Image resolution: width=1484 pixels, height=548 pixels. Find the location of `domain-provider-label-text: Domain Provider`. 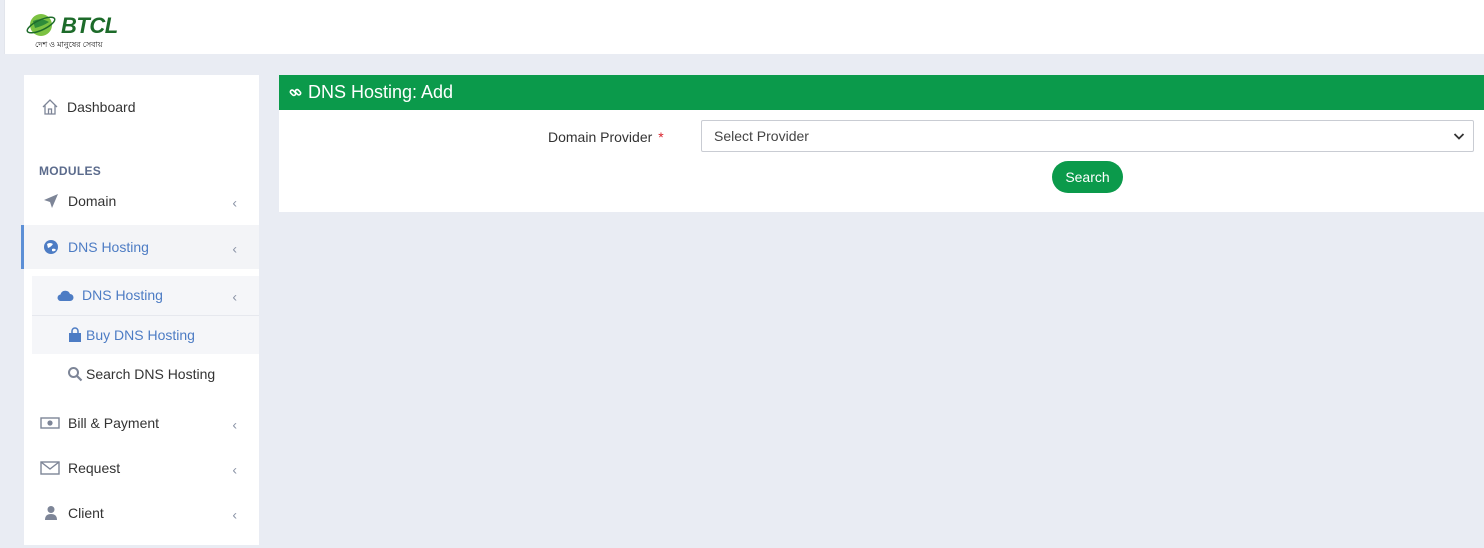

domain-provider-label-text: Domain Provider is located at coordinates (600, 137).